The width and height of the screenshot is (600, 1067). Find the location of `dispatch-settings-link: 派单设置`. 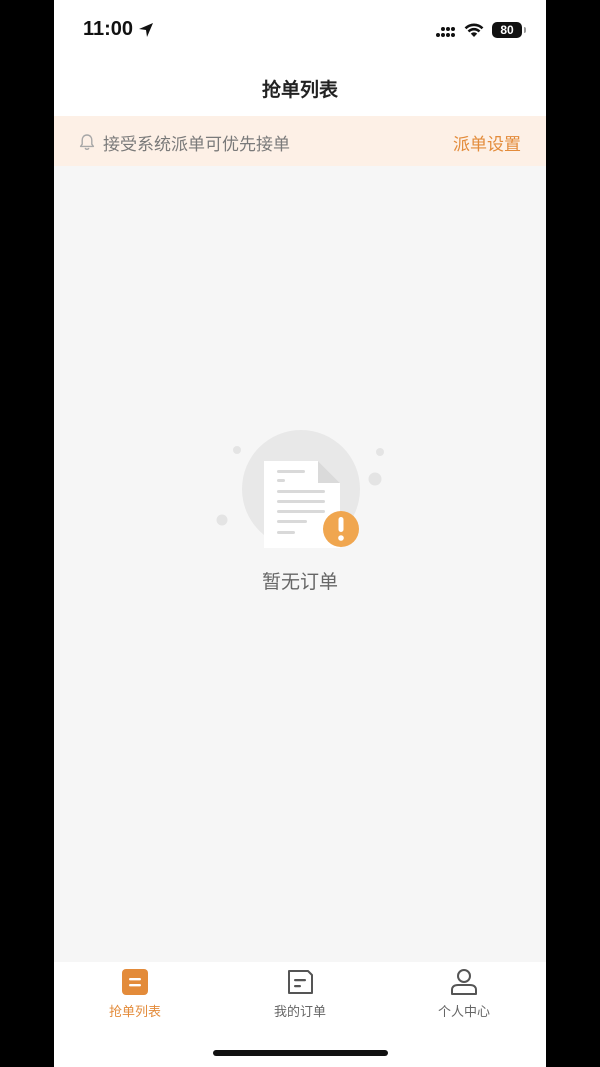

dispatch-settings-link: 派单设置 is located at coordinates (487, 142).